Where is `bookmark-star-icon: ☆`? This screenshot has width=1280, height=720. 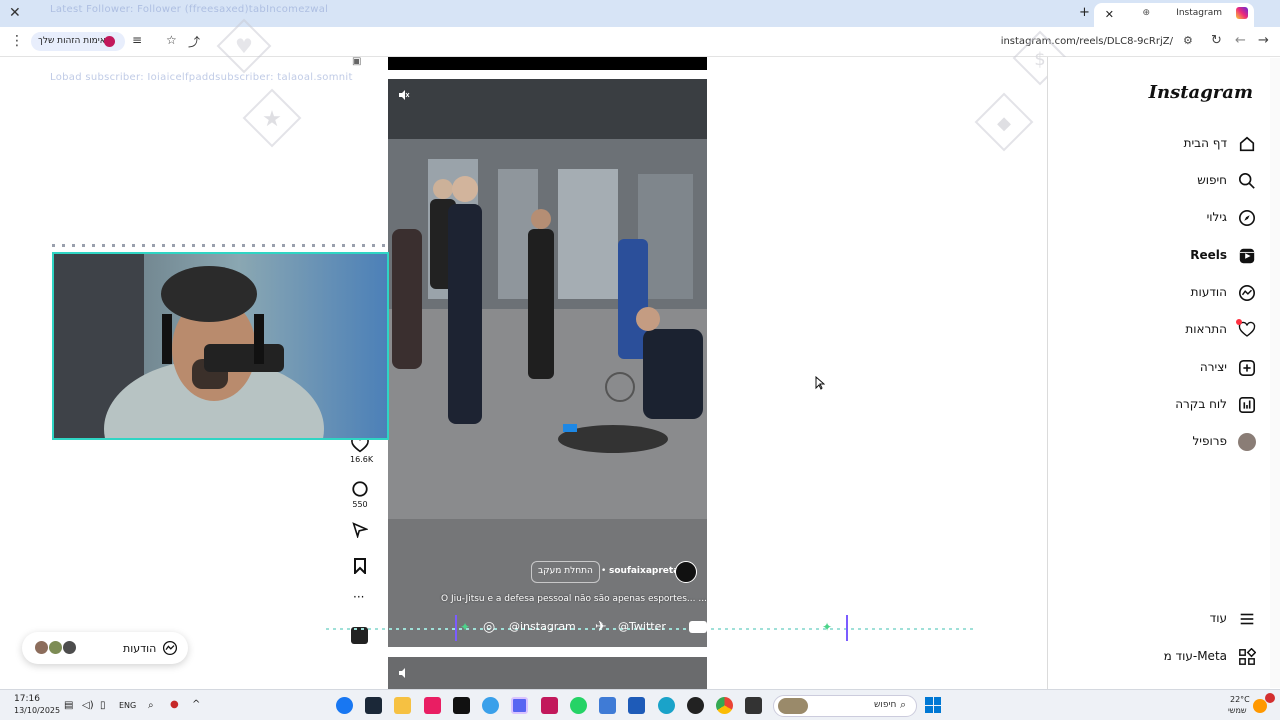
bookmark-star-icon: ☆ is located at coordinates (171, 40).